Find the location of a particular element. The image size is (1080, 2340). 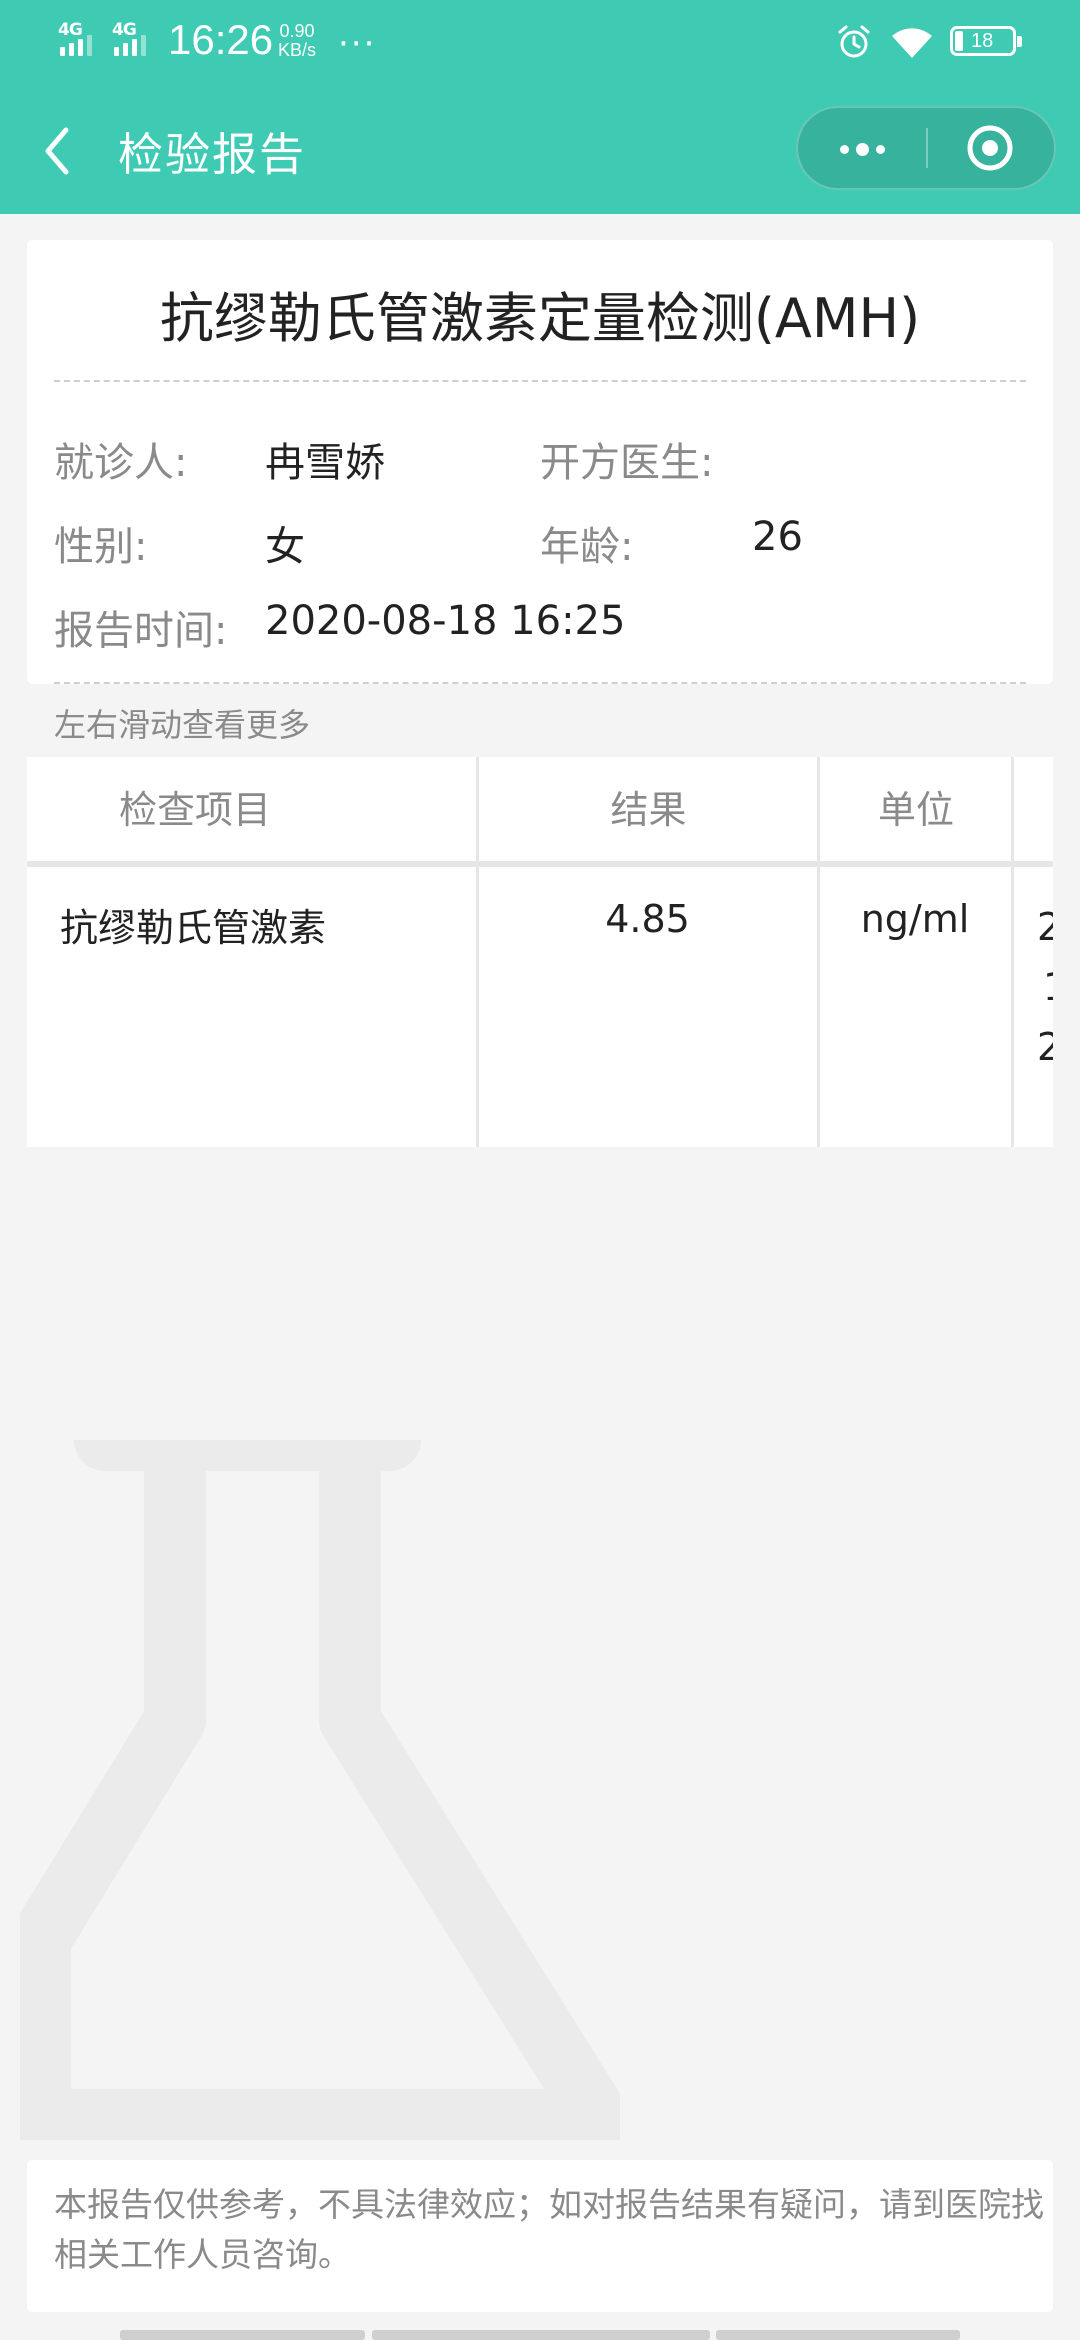

network-speed: 0.90 KB/s is located at coordinates (297, 41).